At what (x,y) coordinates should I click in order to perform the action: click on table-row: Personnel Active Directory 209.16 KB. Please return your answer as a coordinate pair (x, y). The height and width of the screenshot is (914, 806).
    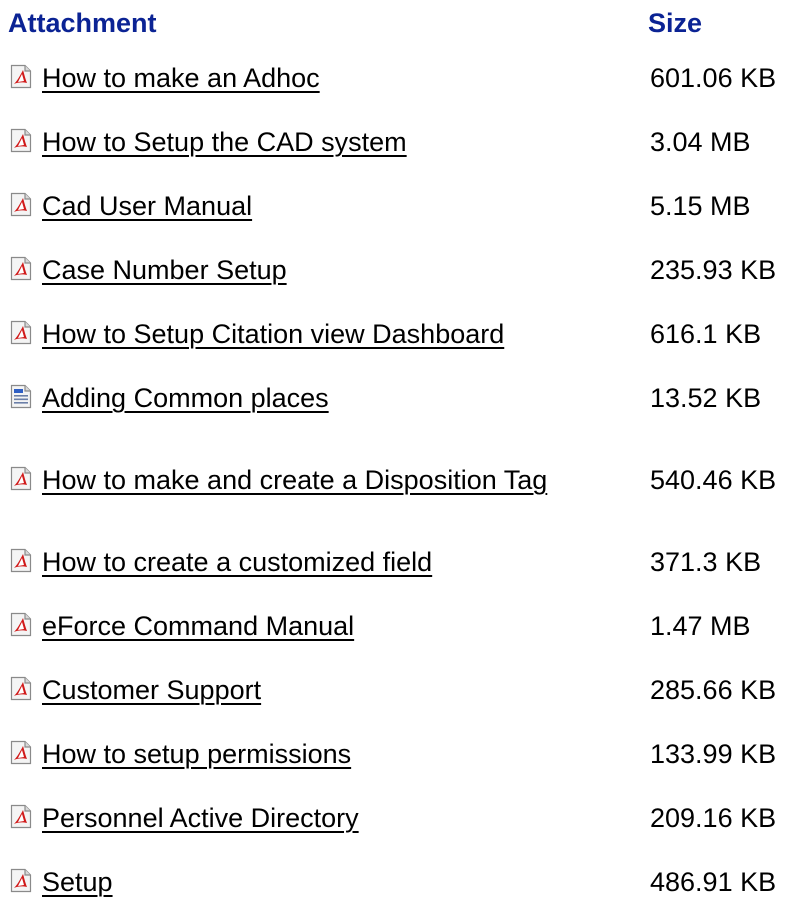
    Looking at the image, I should click on (404, 818).